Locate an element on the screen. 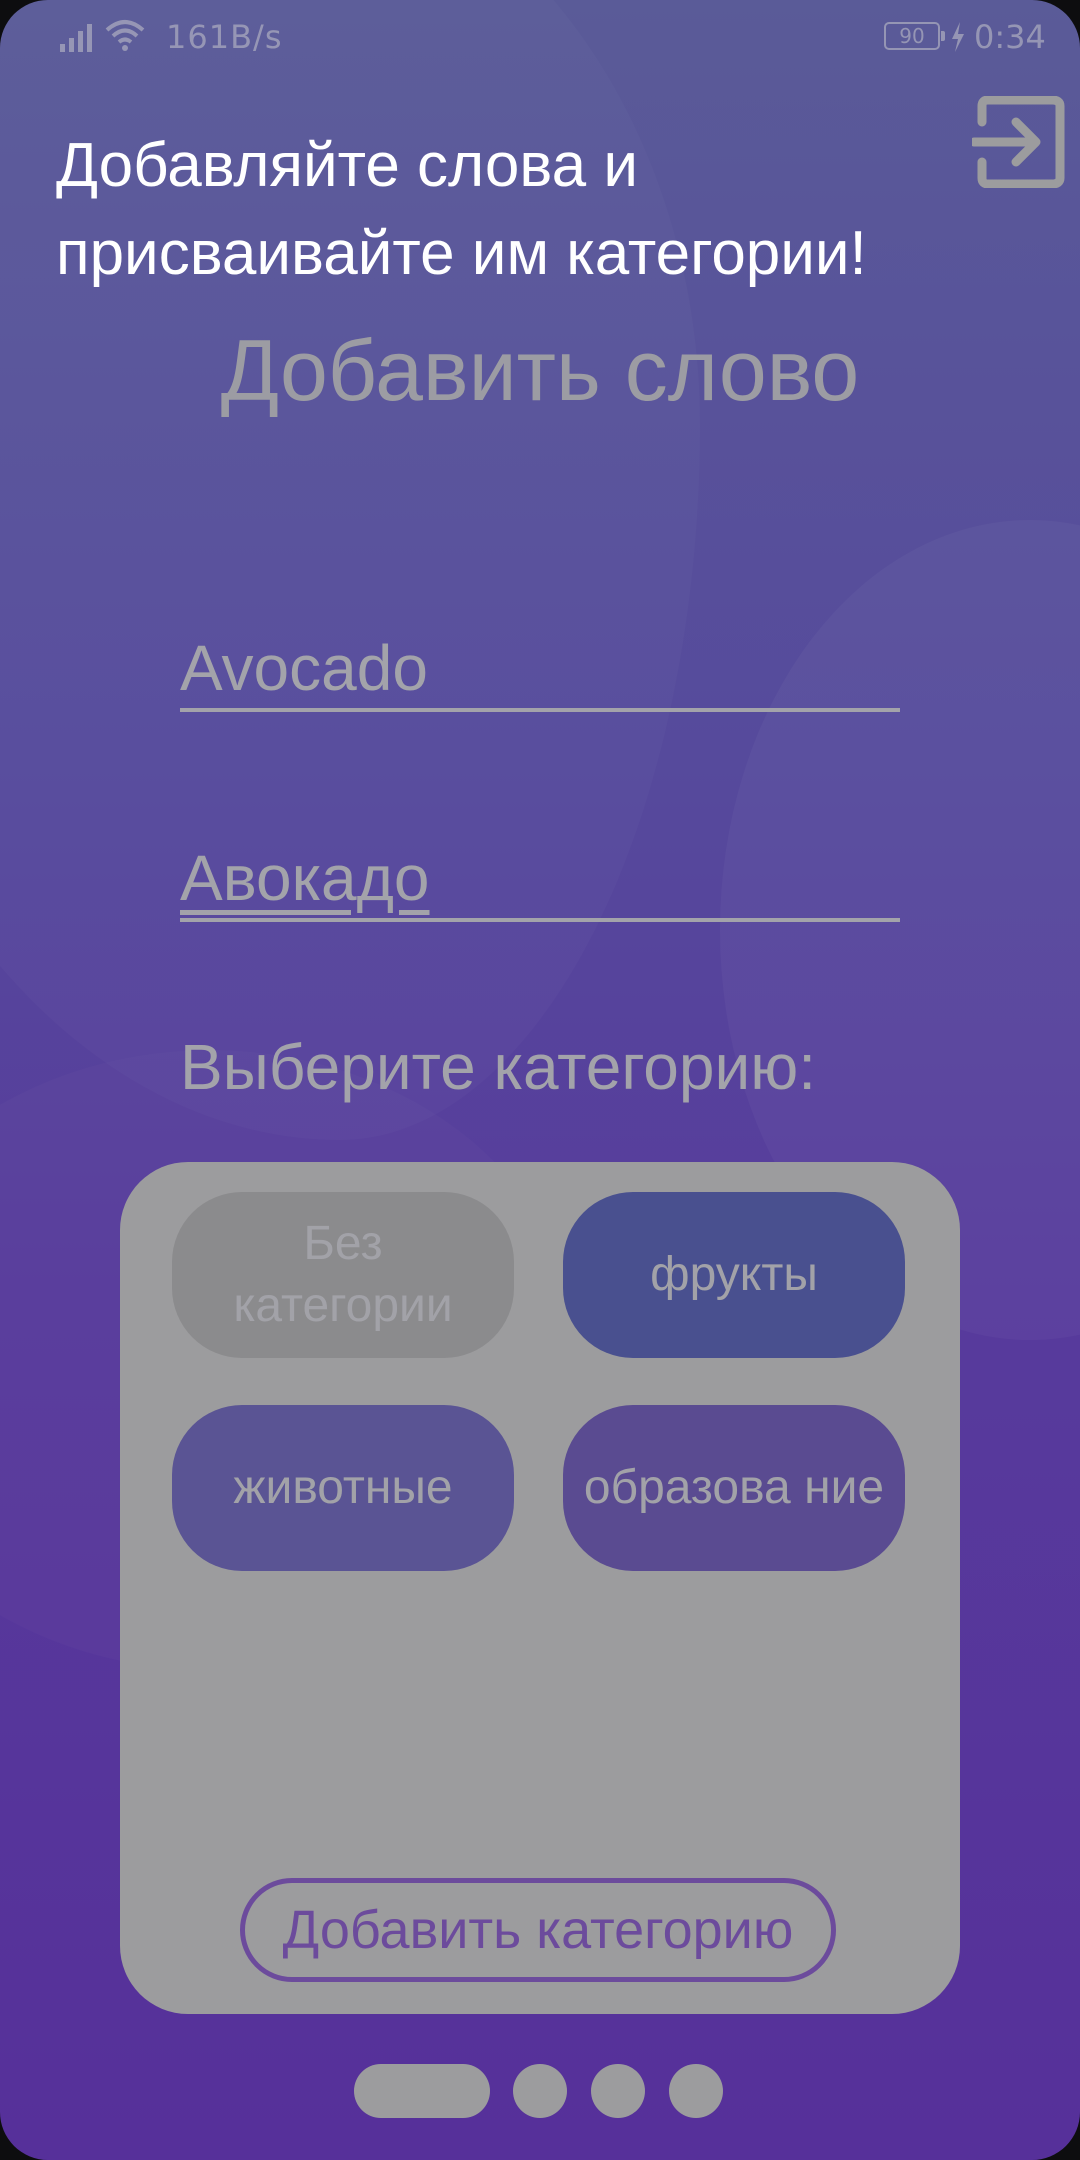 This screenshot has width=1080, height=2160. charging-icon is located at coordinates (958, 37).